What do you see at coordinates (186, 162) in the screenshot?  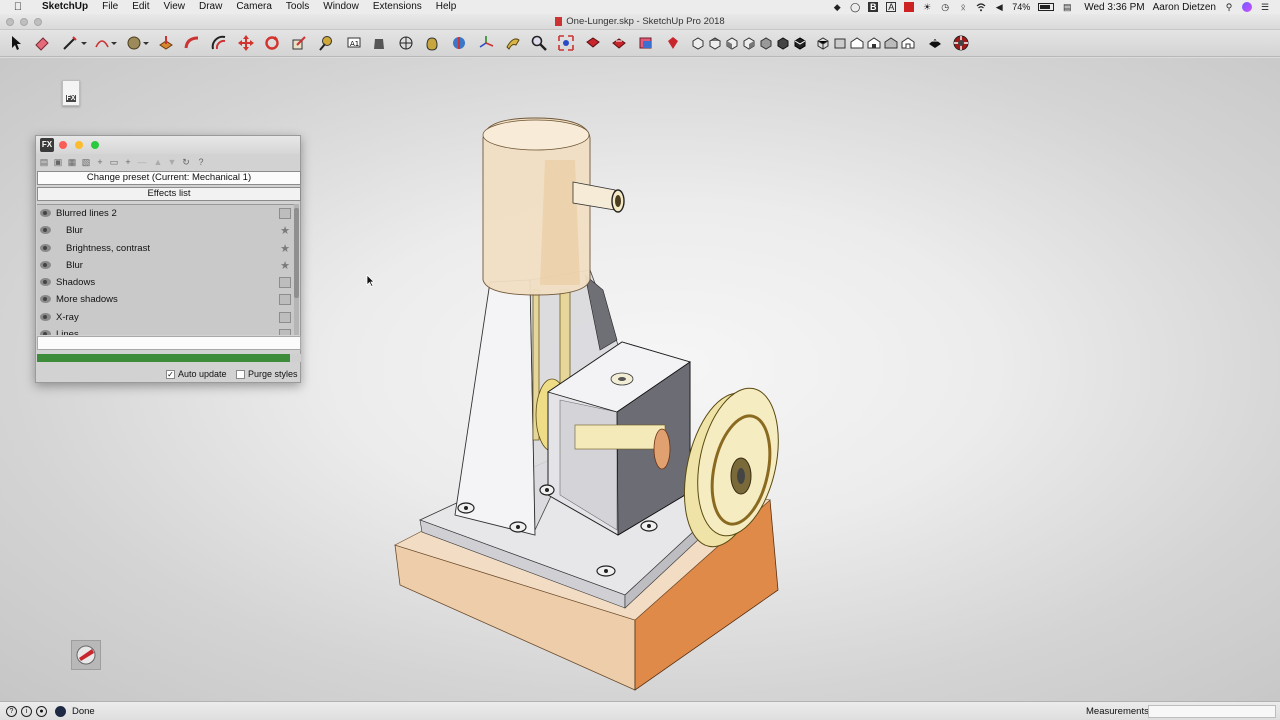 I see `refresh-icon: ↻` at bounding box center [186, 162].